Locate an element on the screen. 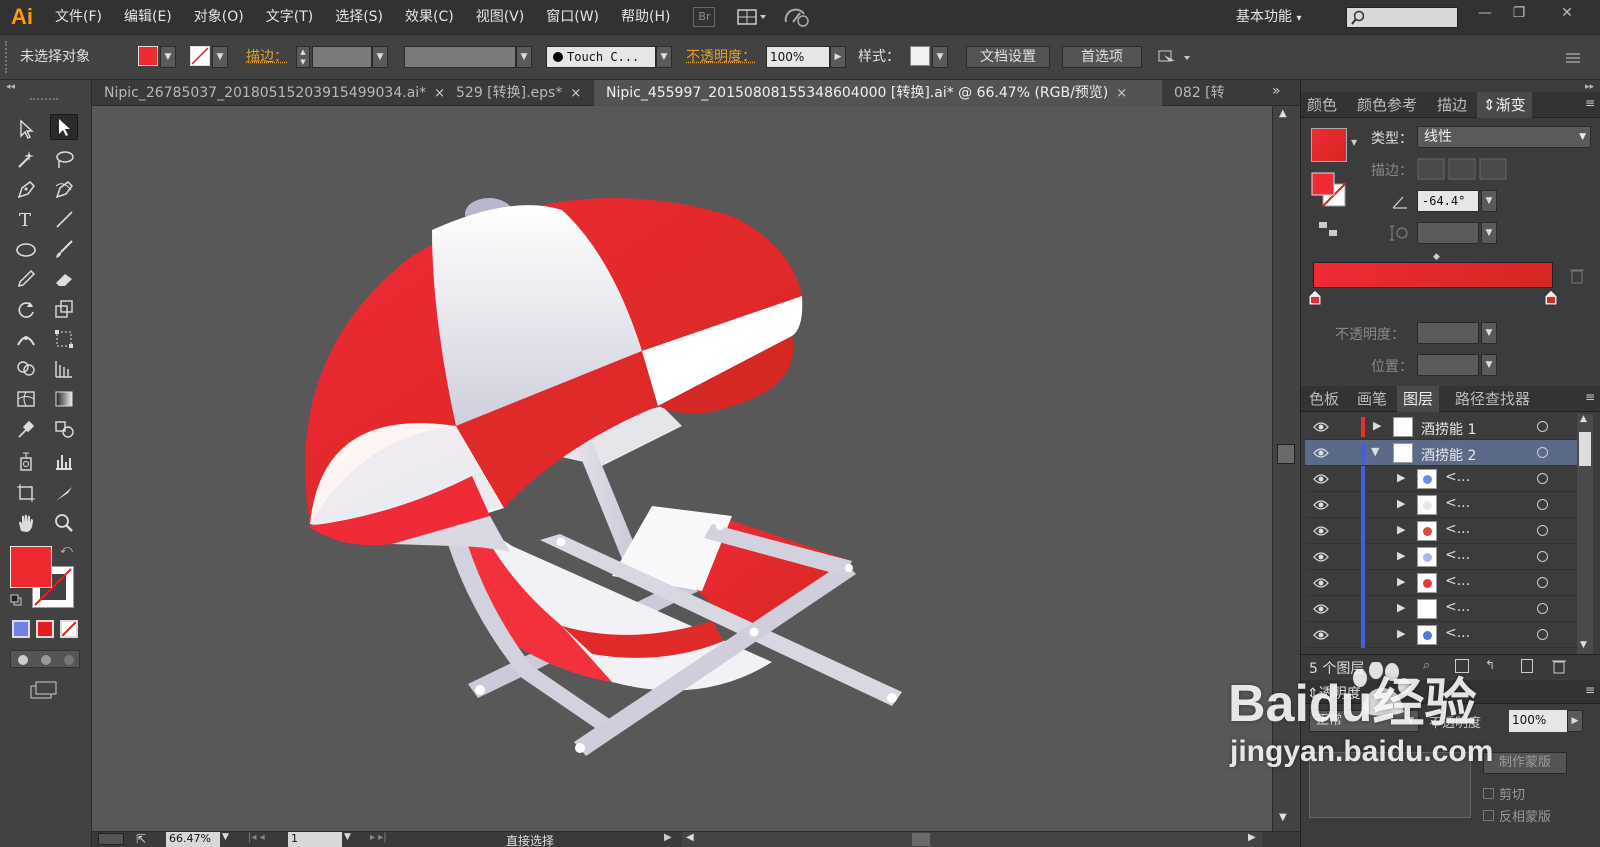  scroll-down-arrow-icon: ▼ is located at coordinates (1283, 817).